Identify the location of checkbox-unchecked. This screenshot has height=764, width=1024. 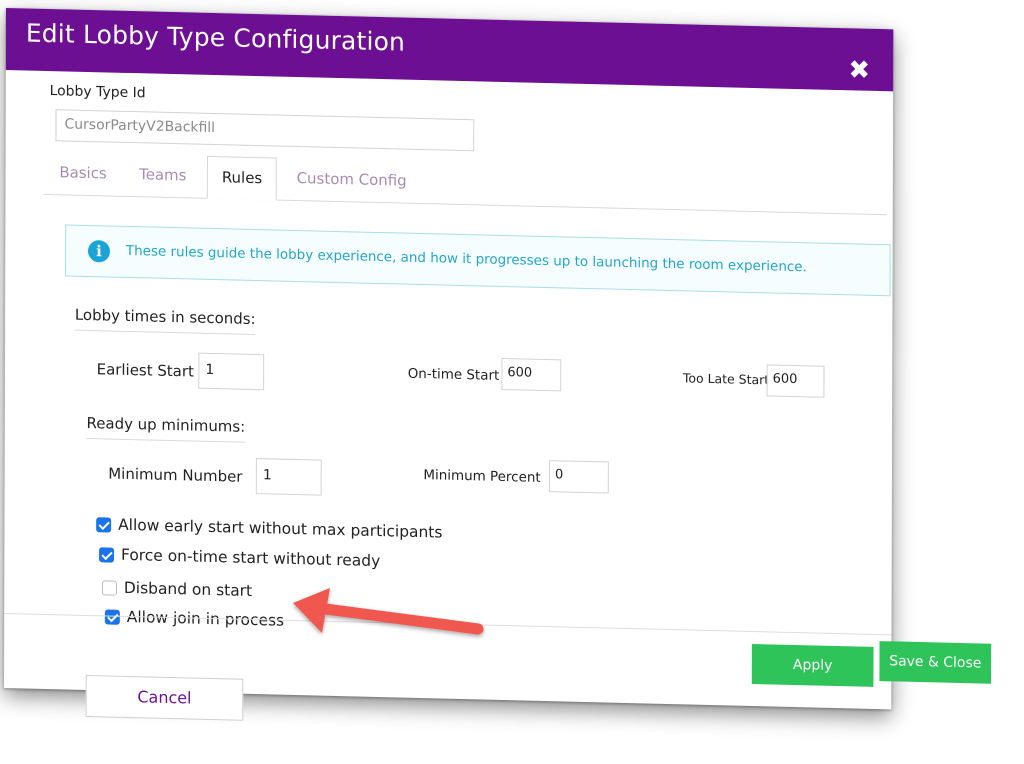
(109, 588).